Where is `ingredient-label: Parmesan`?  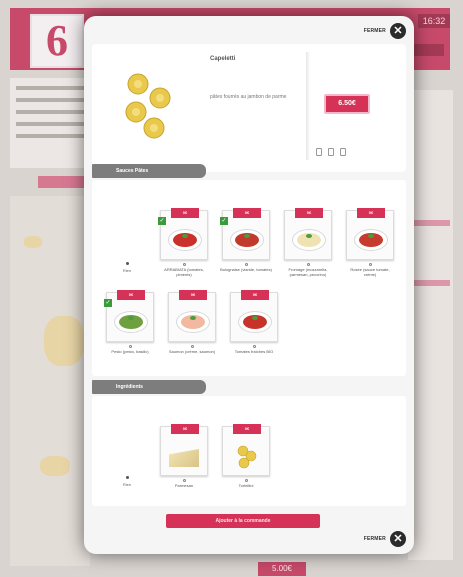
ingredient-label: Parmesan is located at coordinates (184, 485).